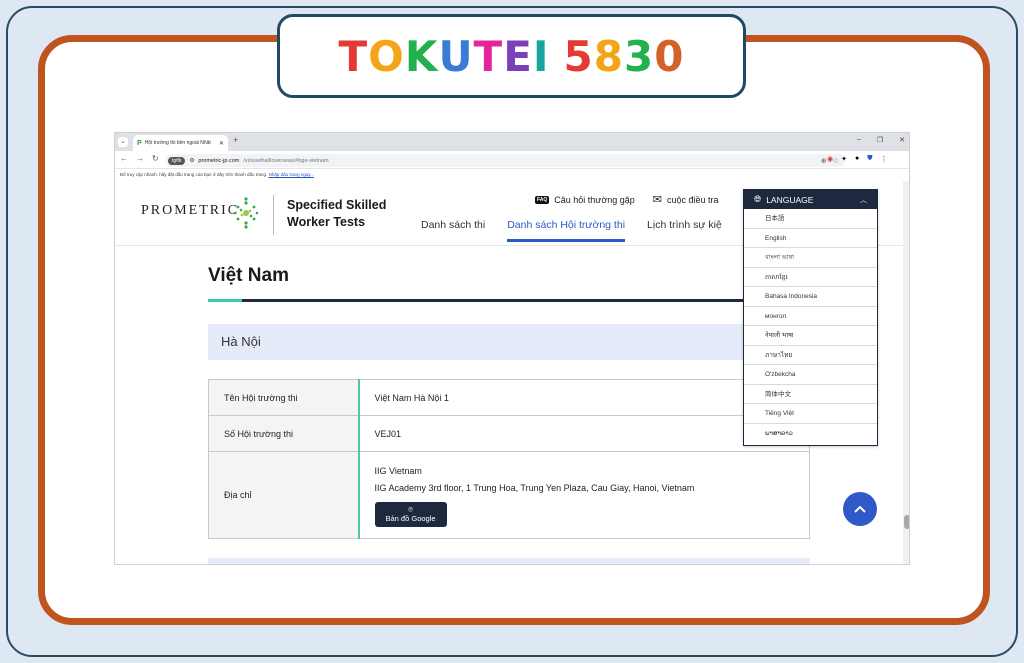  I want to click on banner-letter: E, so click(518, 56).